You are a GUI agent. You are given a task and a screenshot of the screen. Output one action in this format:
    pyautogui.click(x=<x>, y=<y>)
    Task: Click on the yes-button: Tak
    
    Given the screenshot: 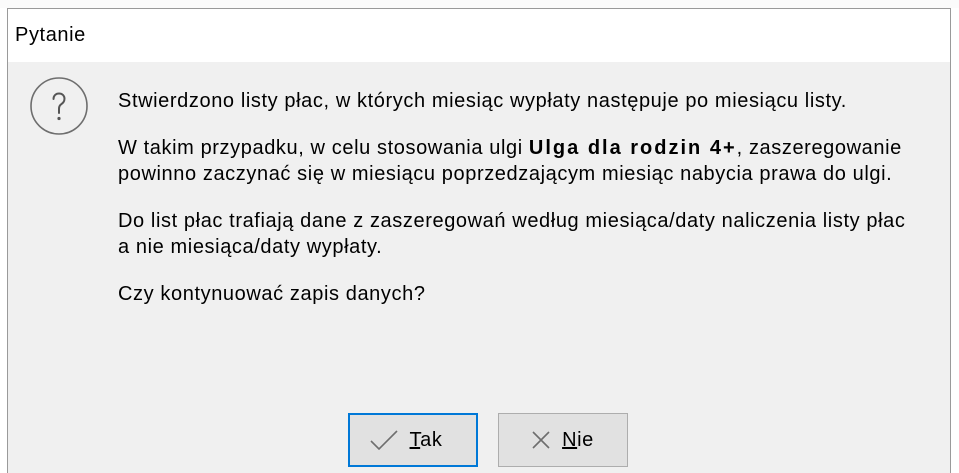 What is the action you would take?
    pyautogui.click(x=413, y=440)
    